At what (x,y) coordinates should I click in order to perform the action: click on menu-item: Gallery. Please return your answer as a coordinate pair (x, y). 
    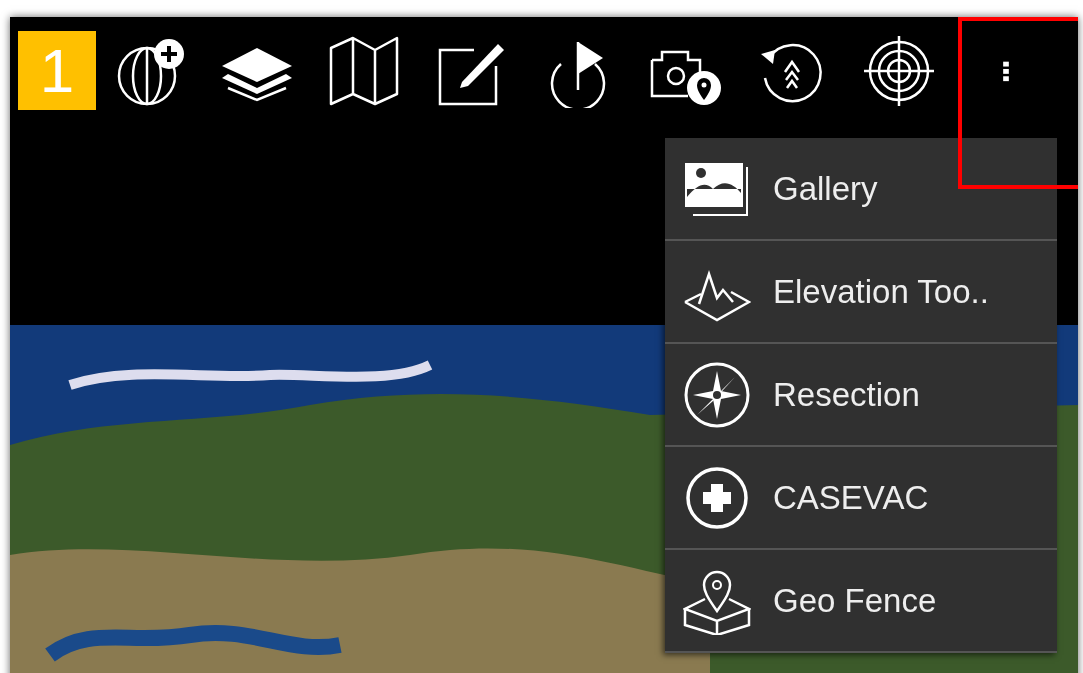
    Looking at the image, I should click on (861, 189).